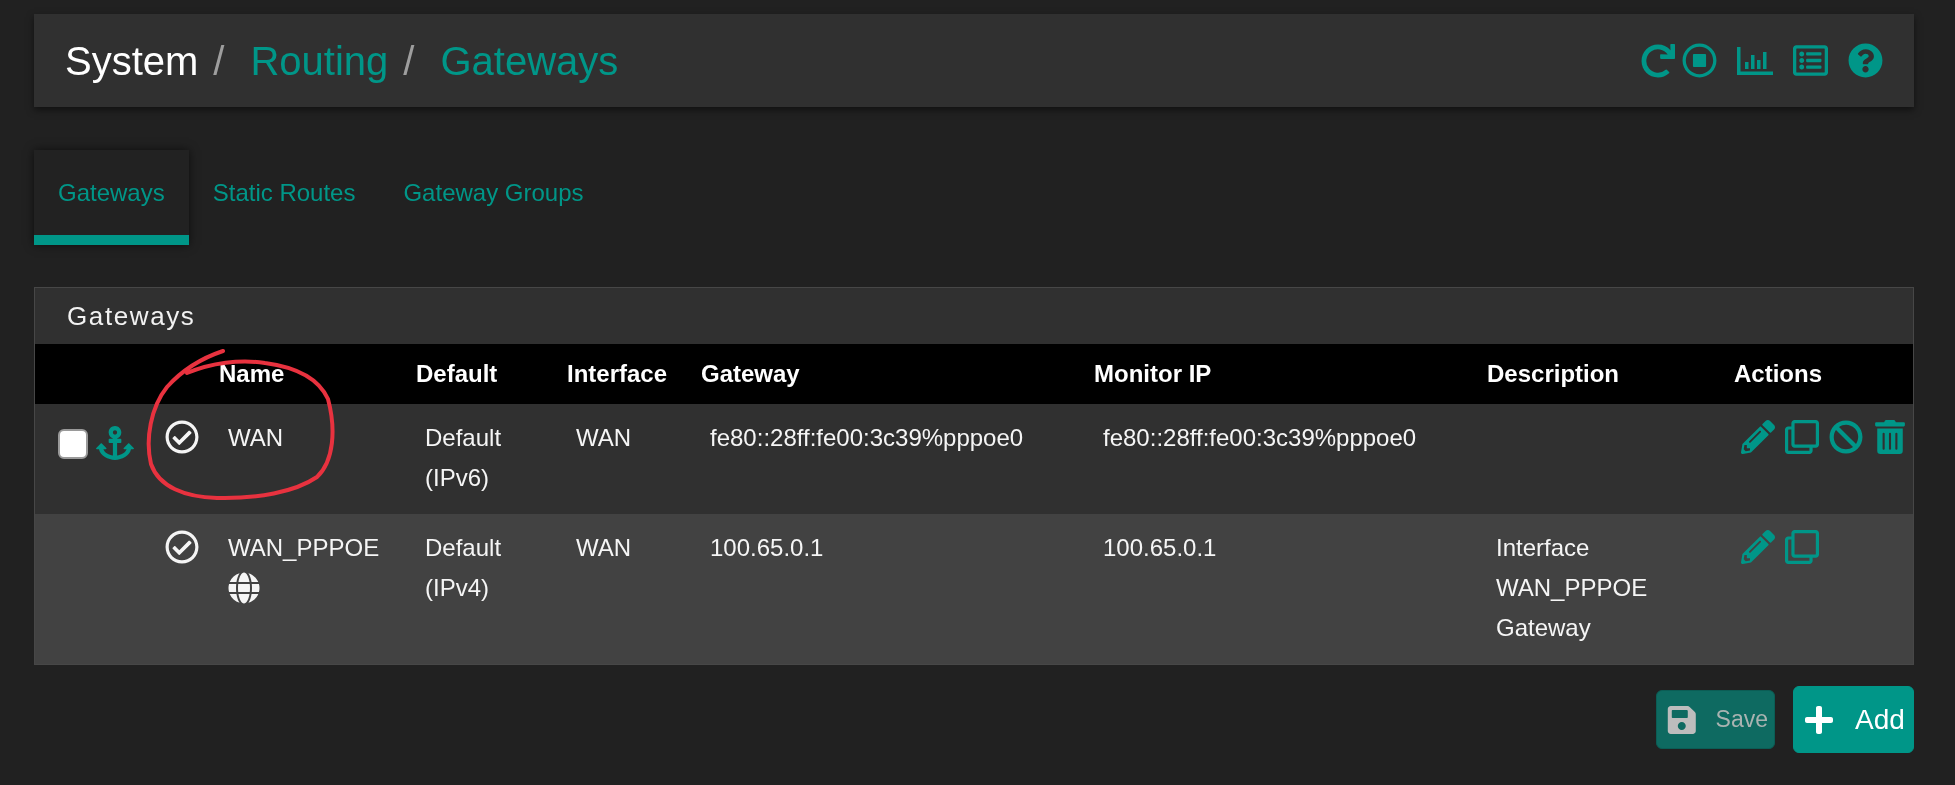 The image size is (1955, 785). What do you see at coordinates (1153, 374) in the screenshot?
I see `column-header: Monitor IP` at bounding box center [1153, 374].